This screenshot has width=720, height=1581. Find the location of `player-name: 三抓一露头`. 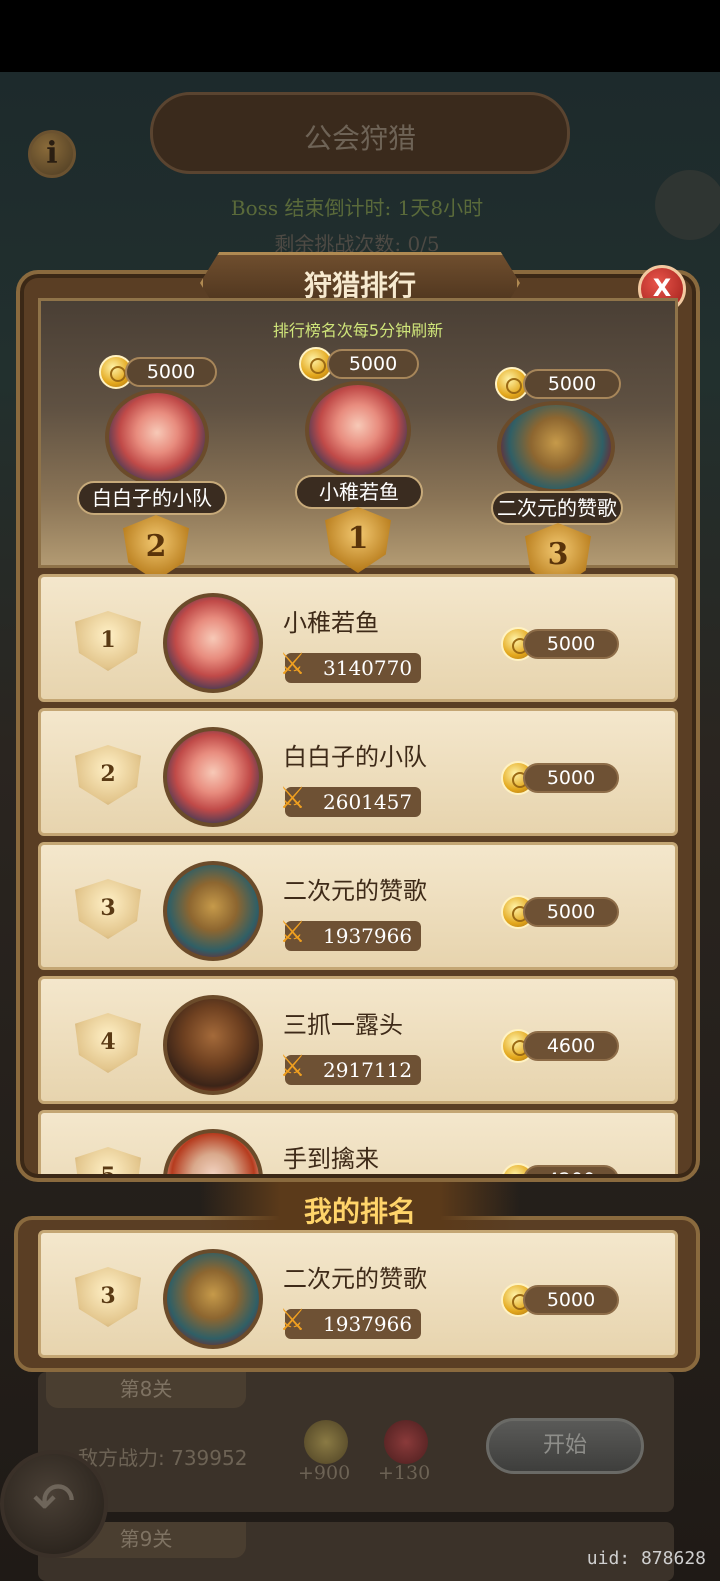

player-name: 三抓一露头 is located at coordinates (343, 1025).